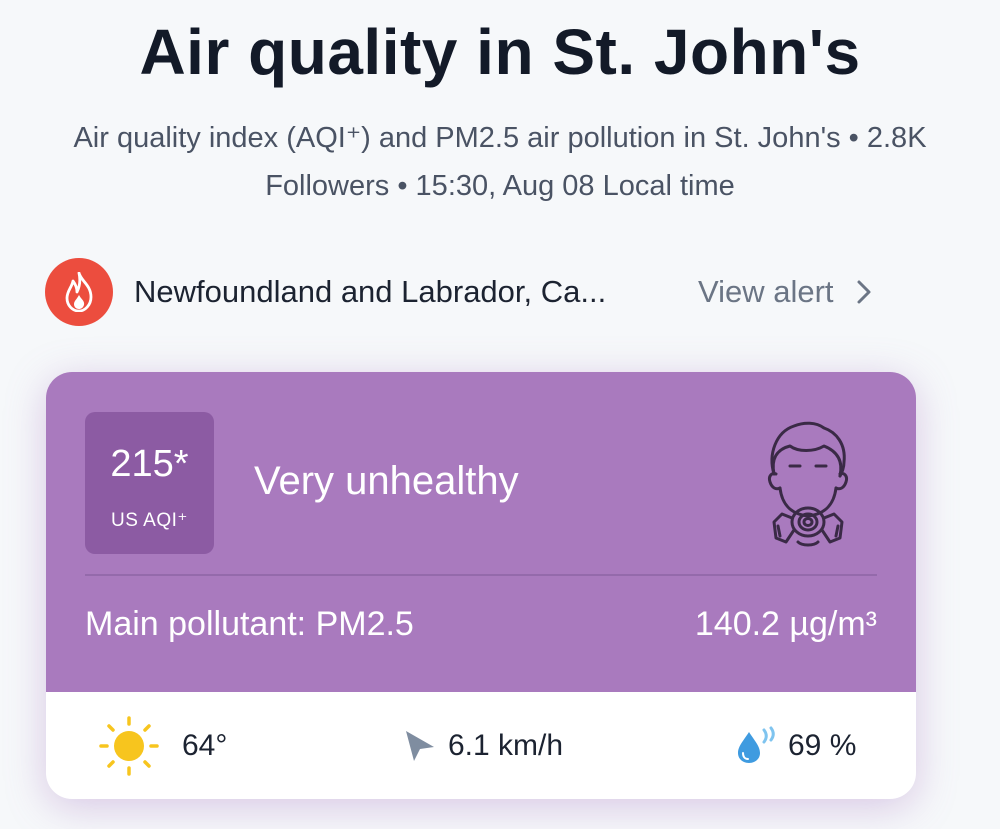  I want to click on aqi-value: 215*, so click(149, 464).